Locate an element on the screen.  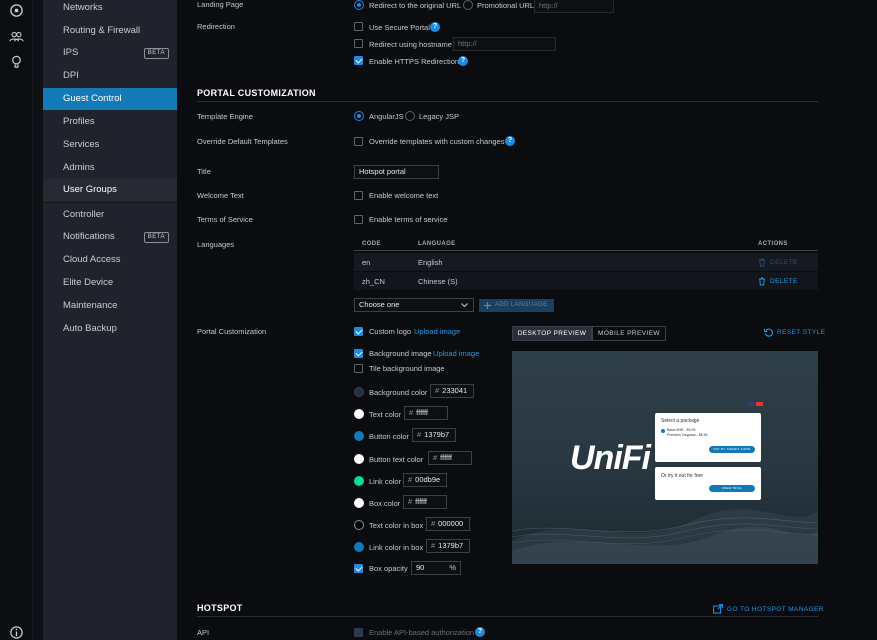
dashboard-icon is located at coordinates (16, 10).